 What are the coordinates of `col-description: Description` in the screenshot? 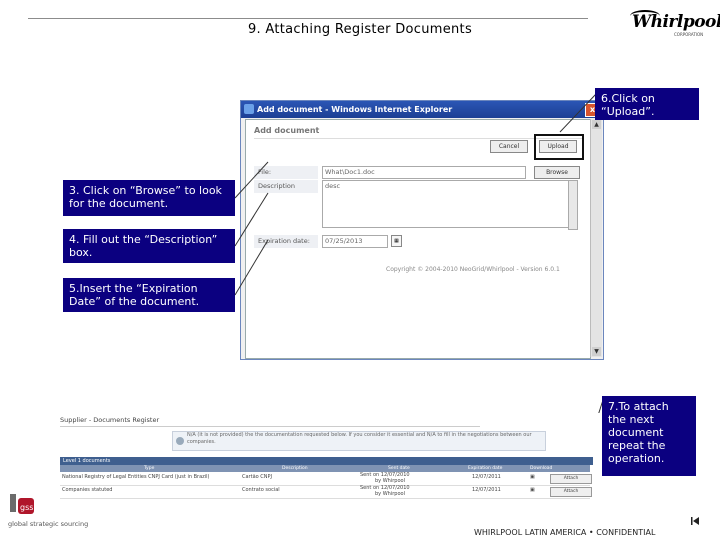 It's located at (295, 468).